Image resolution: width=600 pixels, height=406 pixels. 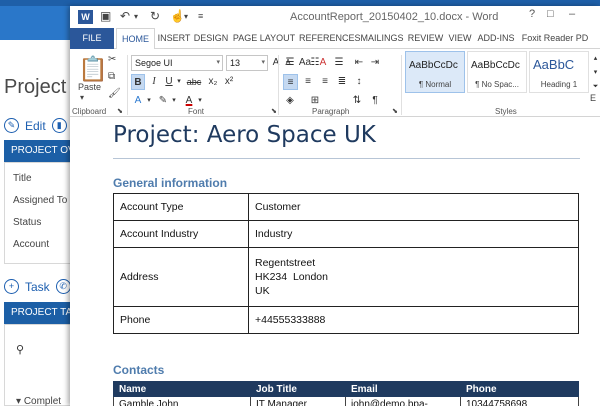 What do you see at coordinates (154, 82) in the screenshot?
I see `italic-button: I` at bounding box center [154, 82].